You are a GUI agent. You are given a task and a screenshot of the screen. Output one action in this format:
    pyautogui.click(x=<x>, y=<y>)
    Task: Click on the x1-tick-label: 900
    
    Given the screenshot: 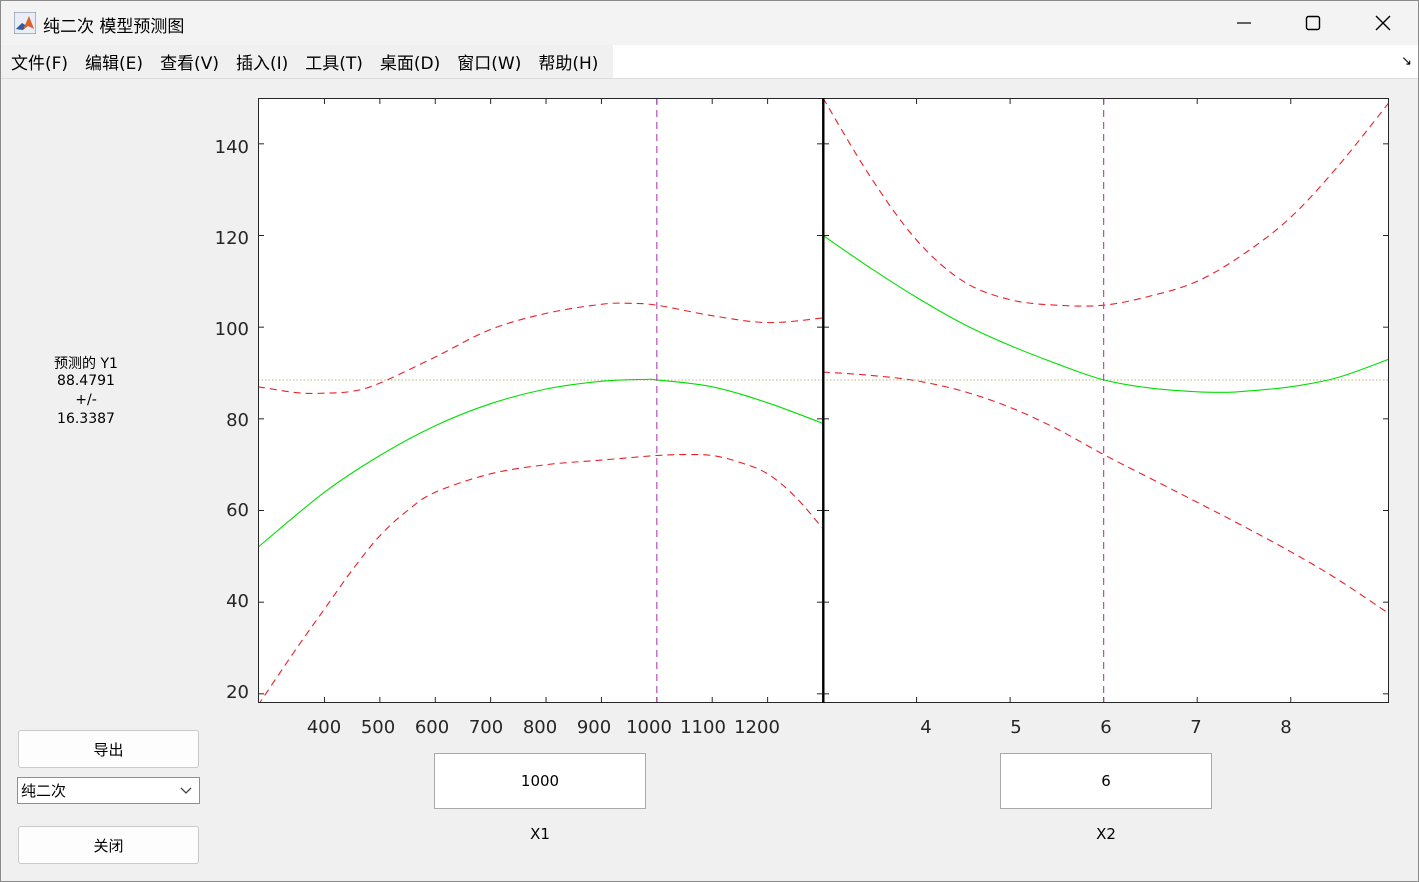 What is the action you would take?
    pyautogui.click(x=594, y=727)
    